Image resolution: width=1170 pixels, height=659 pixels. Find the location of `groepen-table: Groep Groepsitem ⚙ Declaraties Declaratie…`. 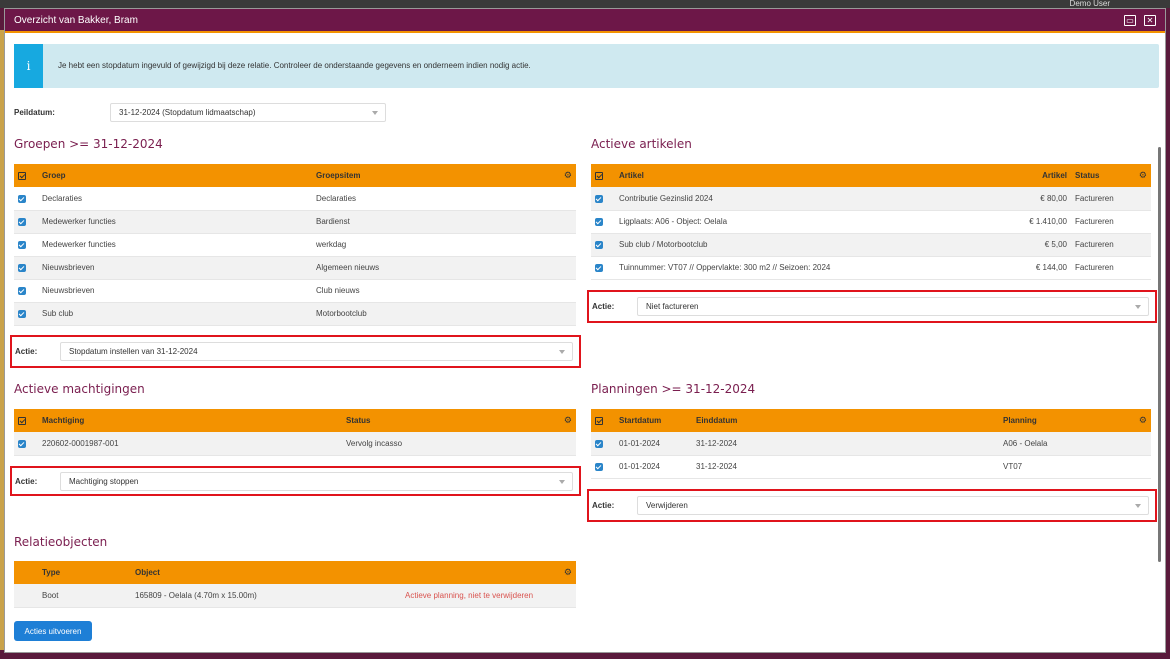

groepen-table: Groep Groepsitem ⚙ Declaraties Declaratie… is located at coordinates (295, 245).